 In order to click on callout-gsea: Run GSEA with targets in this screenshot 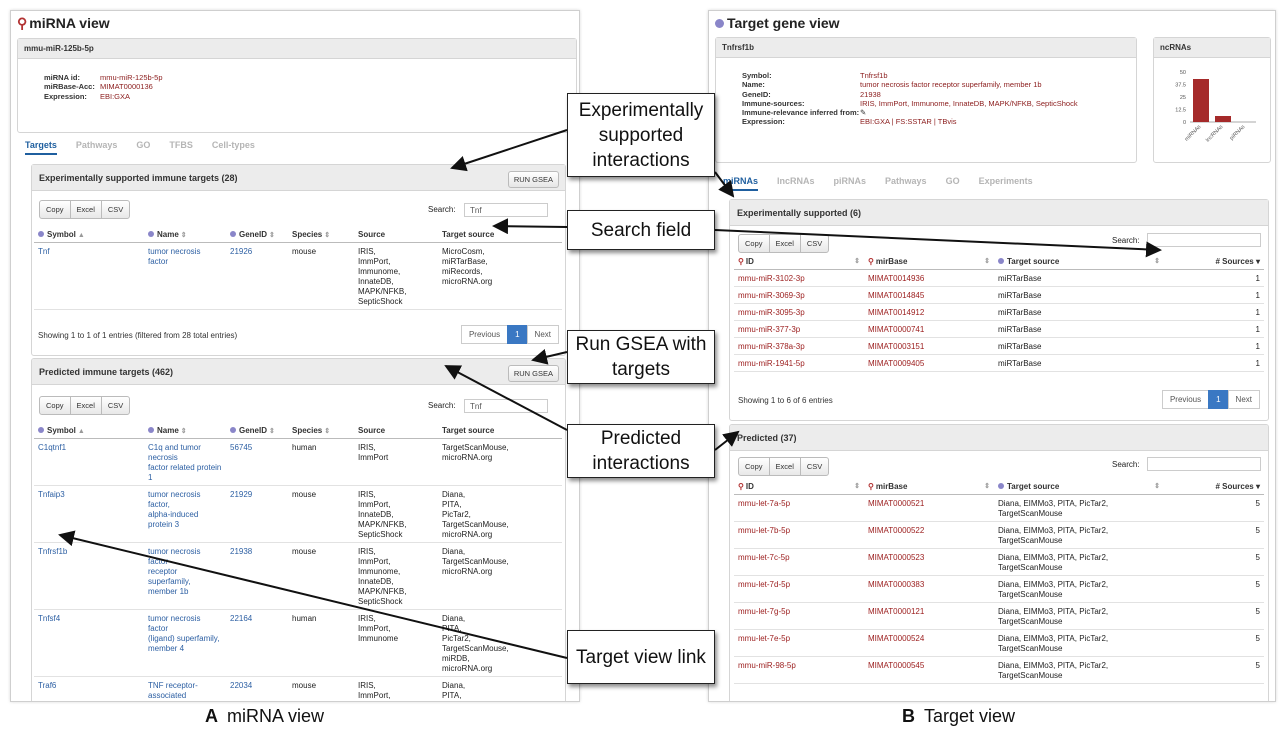, I will do `click(641, 357)`.